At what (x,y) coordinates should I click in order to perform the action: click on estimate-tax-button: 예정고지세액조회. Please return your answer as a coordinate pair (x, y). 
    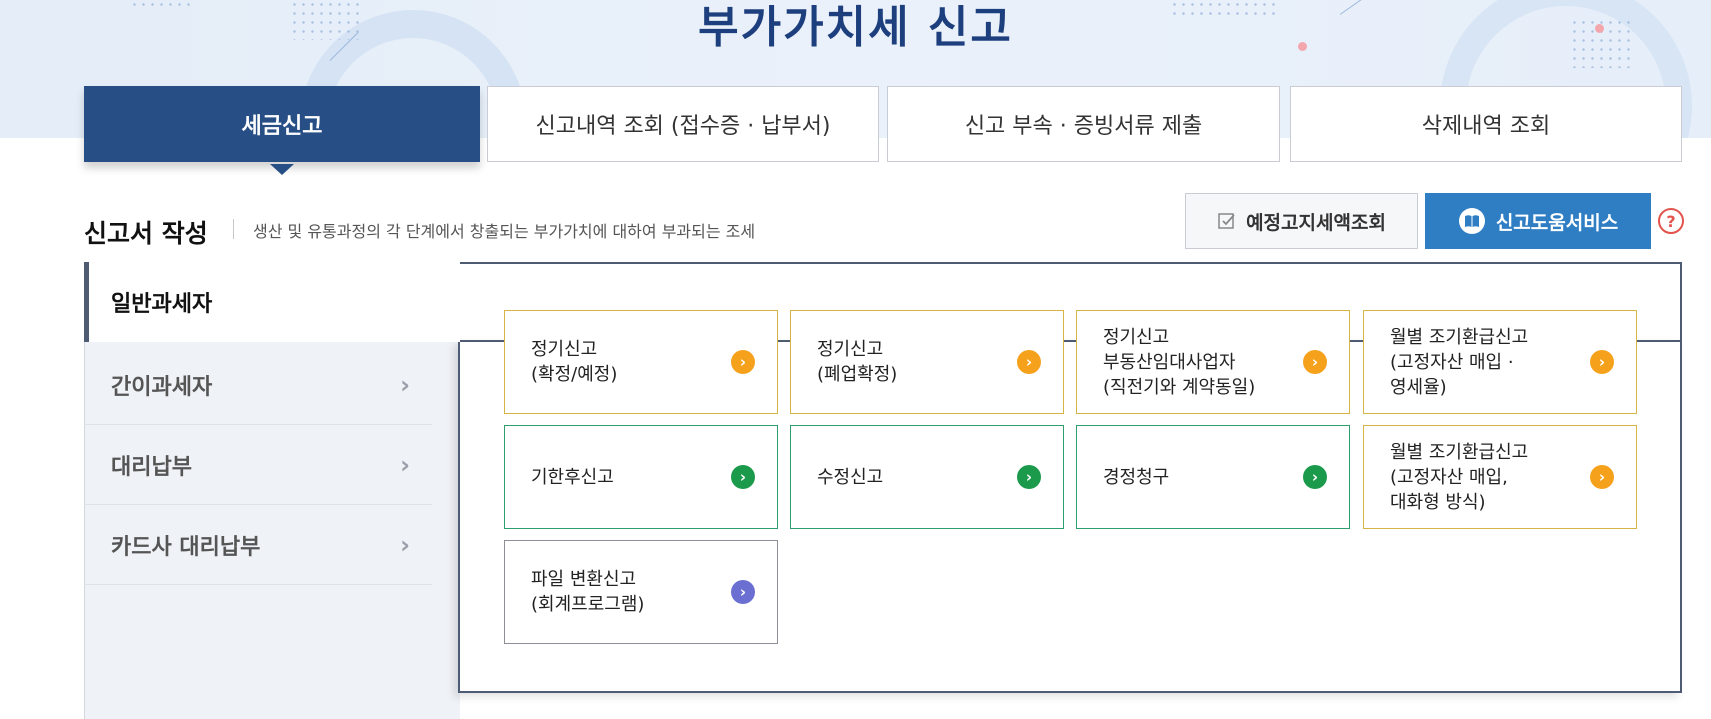
    Looking at the image, I should click on (1301, 221).